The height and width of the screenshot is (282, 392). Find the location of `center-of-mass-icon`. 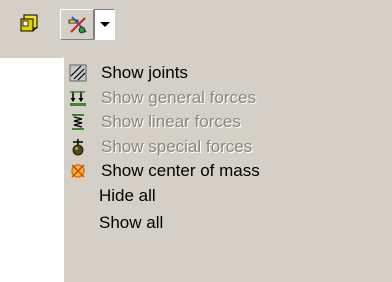

center-of-mass-icon is located at coordinates (78, 171).